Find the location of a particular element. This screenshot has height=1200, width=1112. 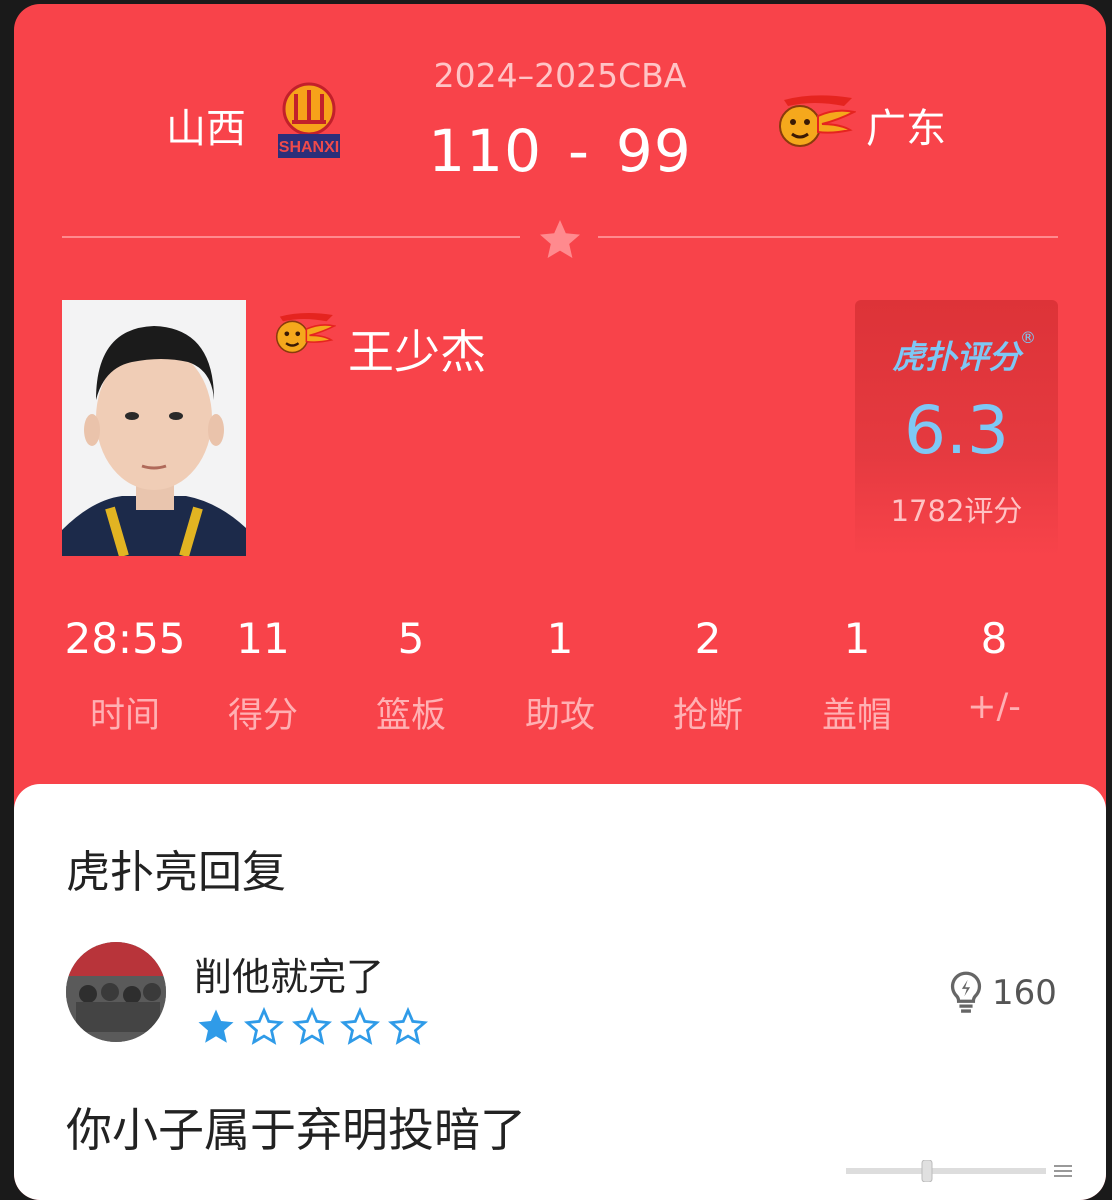

stat-label: 时间 is located at coordinates (124, 716).